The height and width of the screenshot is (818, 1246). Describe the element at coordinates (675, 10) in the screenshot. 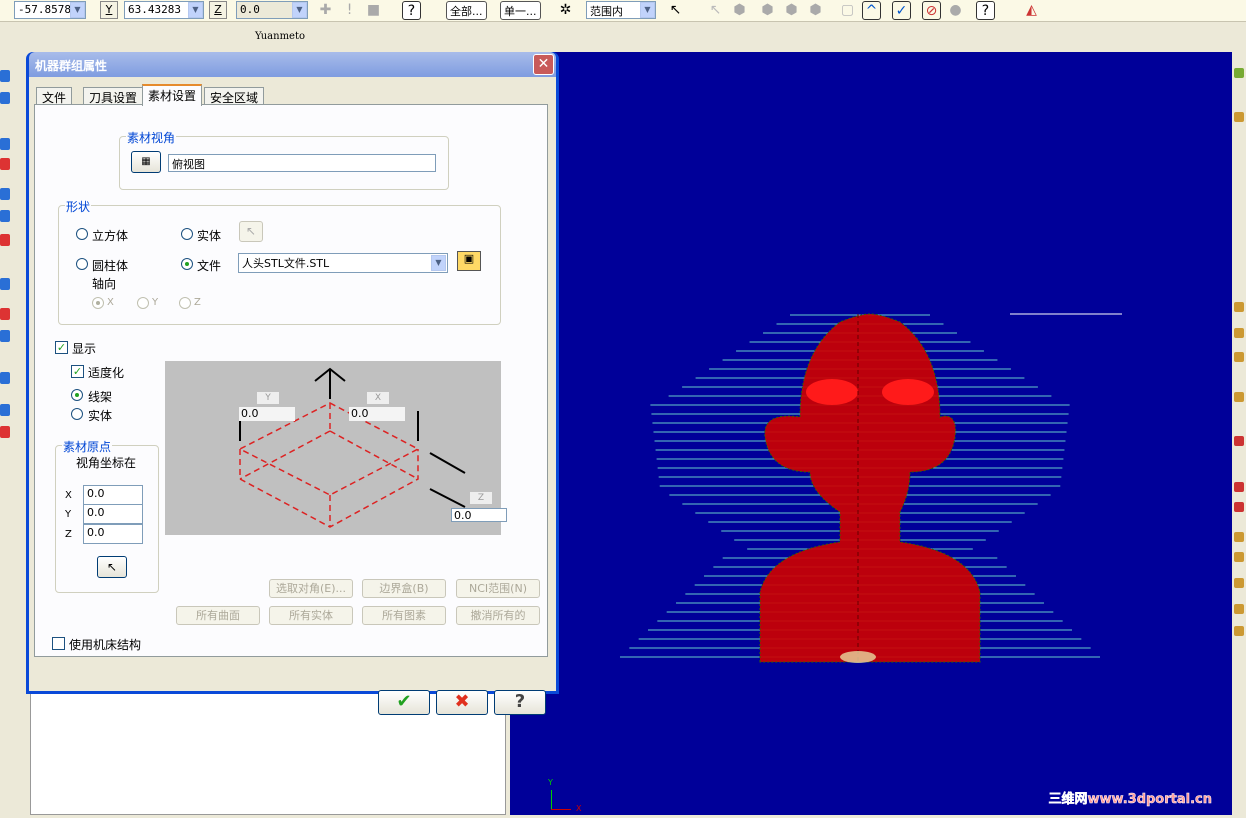

I see `pointer-icon: ↖` at that location.